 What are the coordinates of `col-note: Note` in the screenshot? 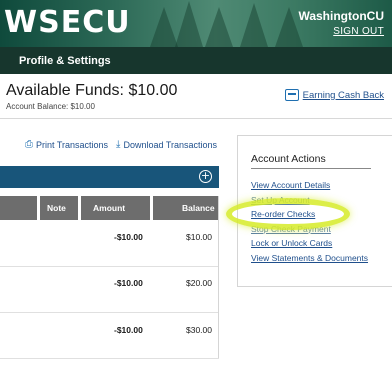 It's located at (56, 208).